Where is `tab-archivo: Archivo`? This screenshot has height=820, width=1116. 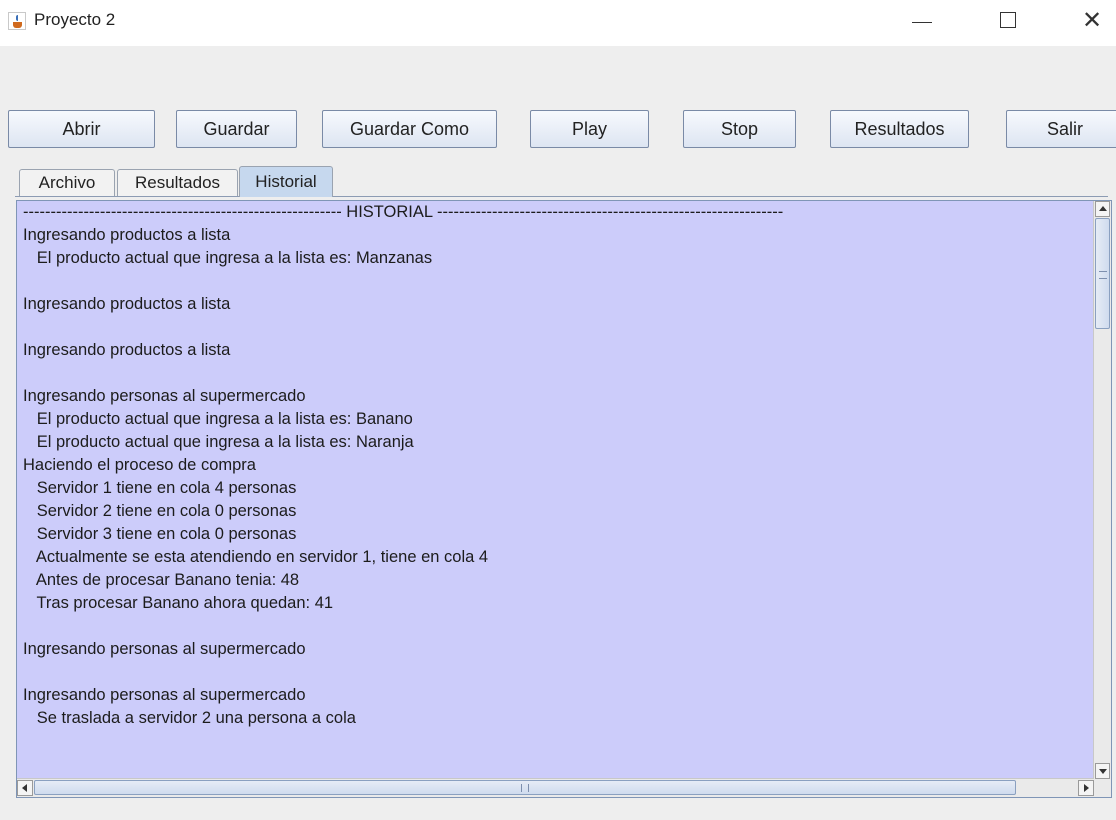 tab-archivo: Archivo is located at coordinates (67, 182).